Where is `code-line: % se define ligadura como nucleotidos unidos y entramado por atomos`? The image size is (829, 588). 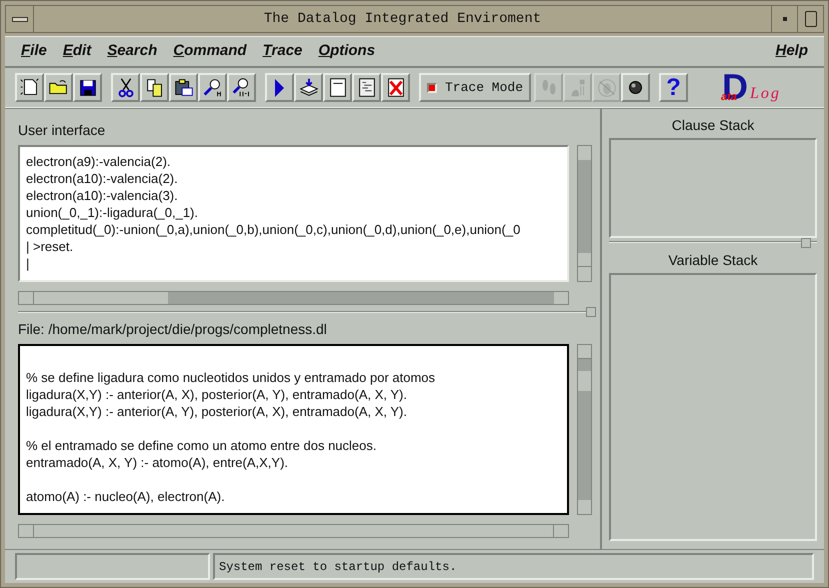 code-line: % se define ligadura como nucleotidos unidos y entramado por atomos is located at coordinates (231, 377).